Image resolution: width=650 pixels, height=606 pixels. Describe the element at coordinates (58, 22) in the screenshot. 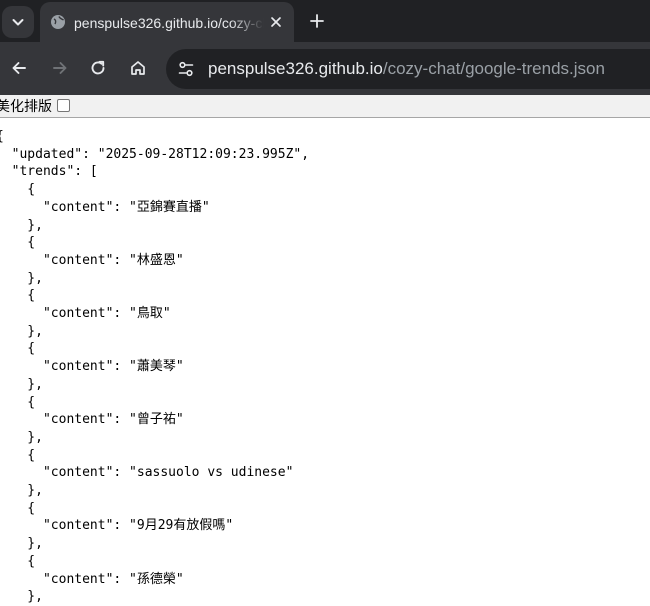

I see `globe-icon` at that location.